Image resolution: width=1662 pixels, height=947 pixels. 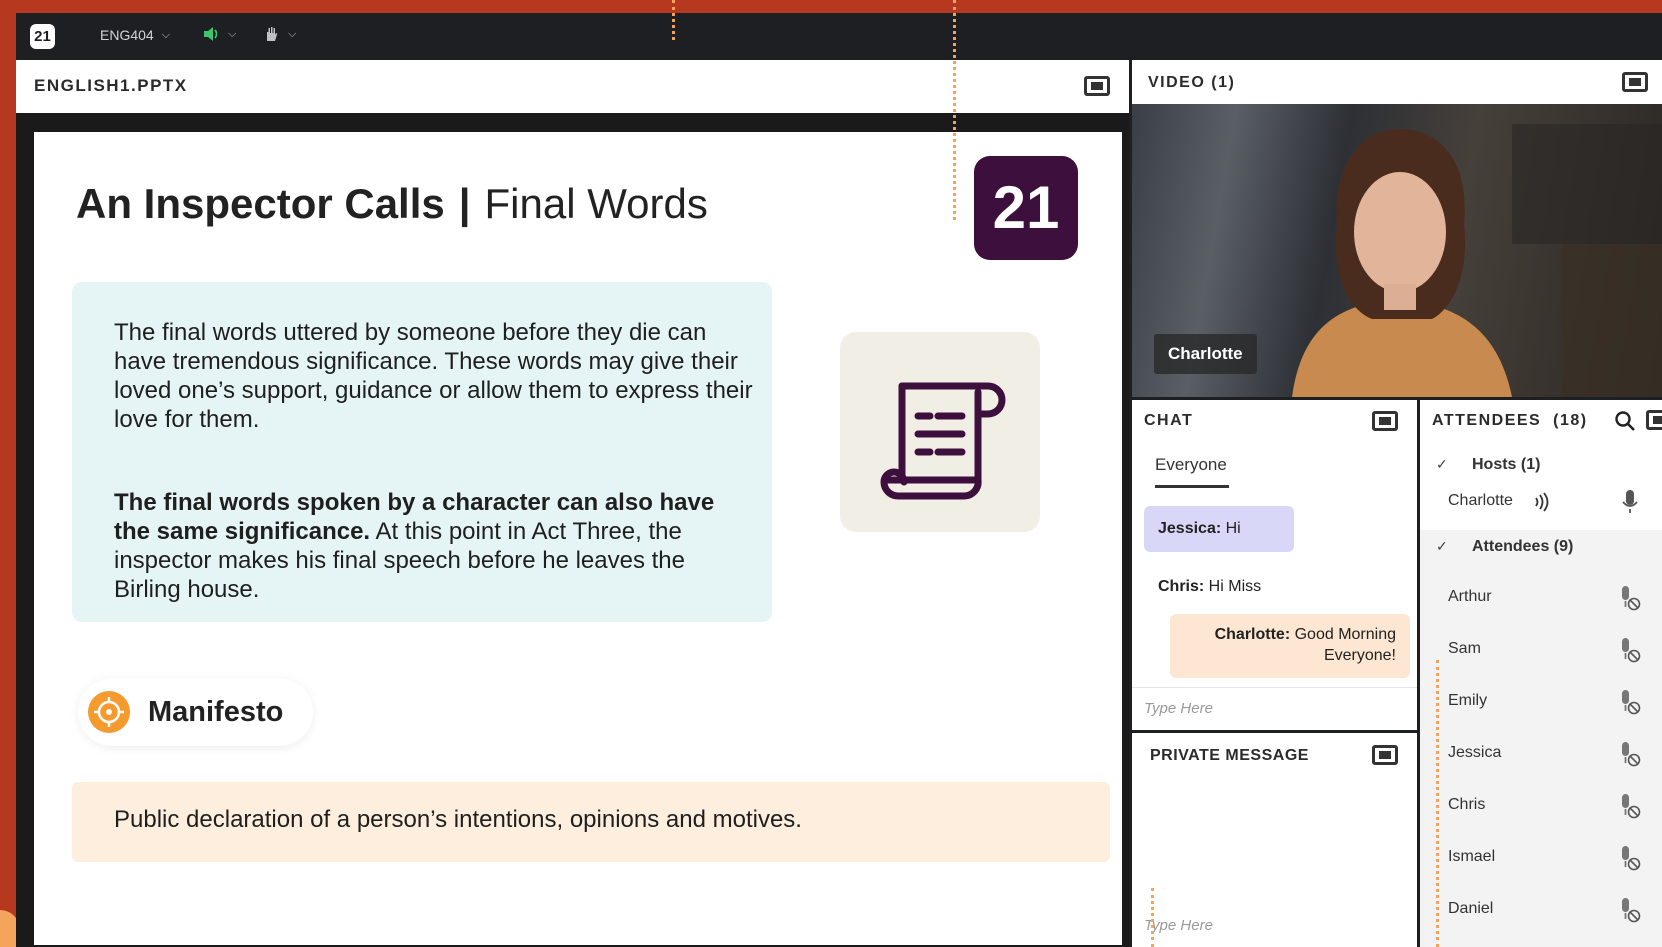 What do you see at coordinates (1397, 250) in the screenshot?
I see `video-feed: Charlotte` at bounding box center [1397, 250].